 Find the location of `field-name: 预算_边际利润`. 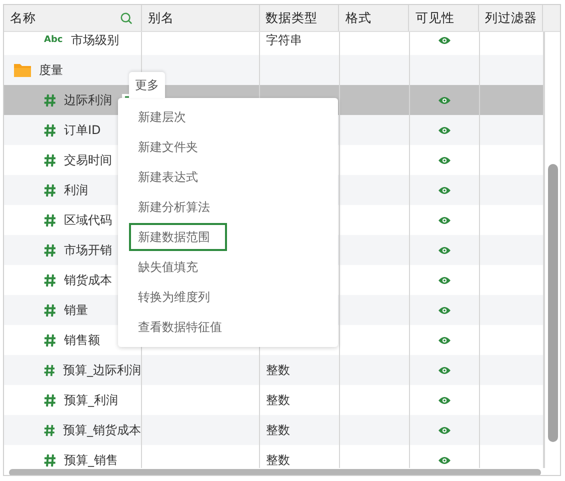

field-name: 预算_边际利润 is located at coordinates (102, 370).